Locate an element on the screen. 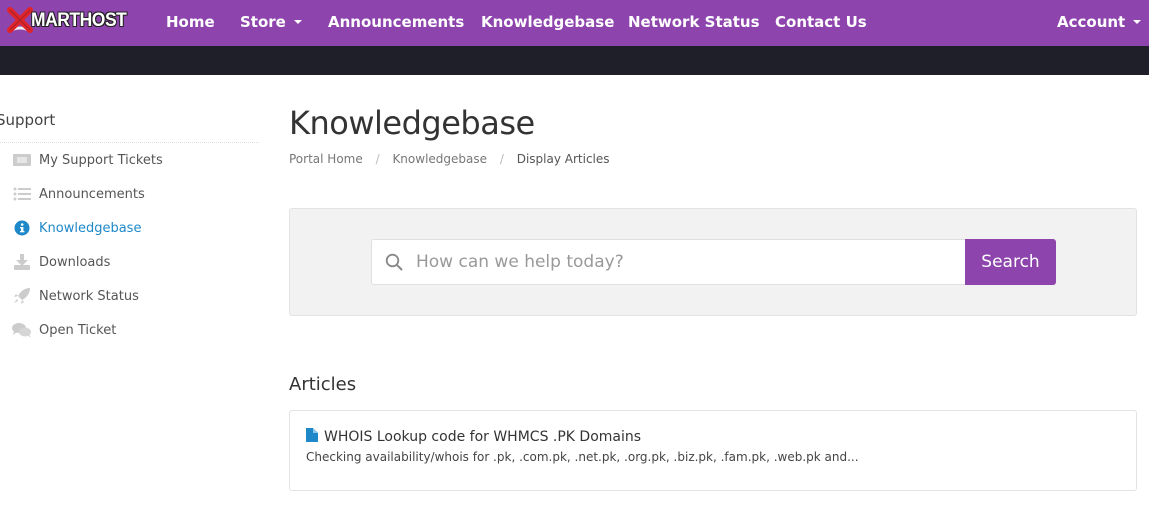 The image size is (1149, 508). download-icon is located at coordinates (22, 262).